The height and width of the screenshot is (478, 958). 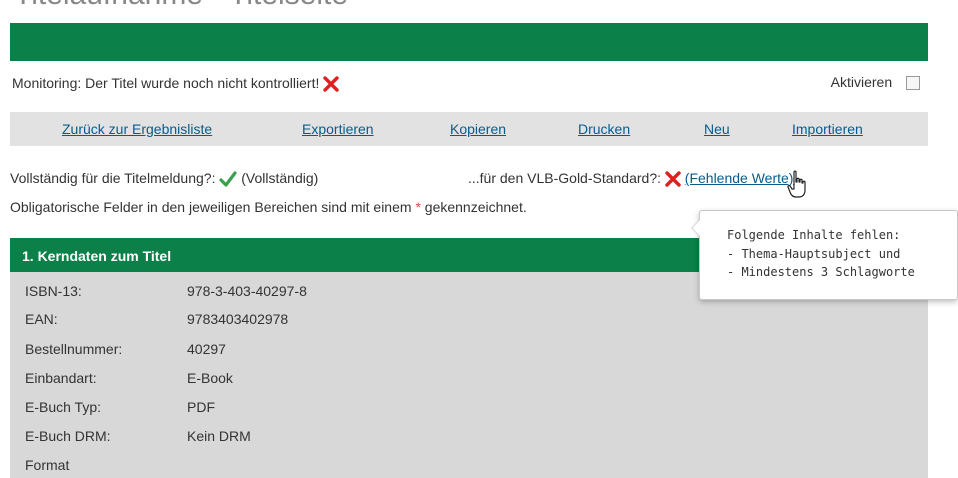 What do you see at coordinates (827, 129) in the screenshot?
I see `import-link: Importieren` at bounding box center [827, 129].